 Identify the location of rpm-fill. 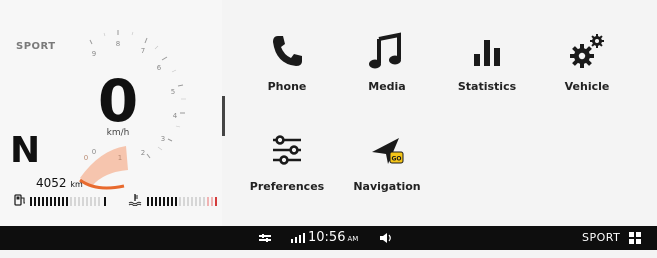
(104, 166).